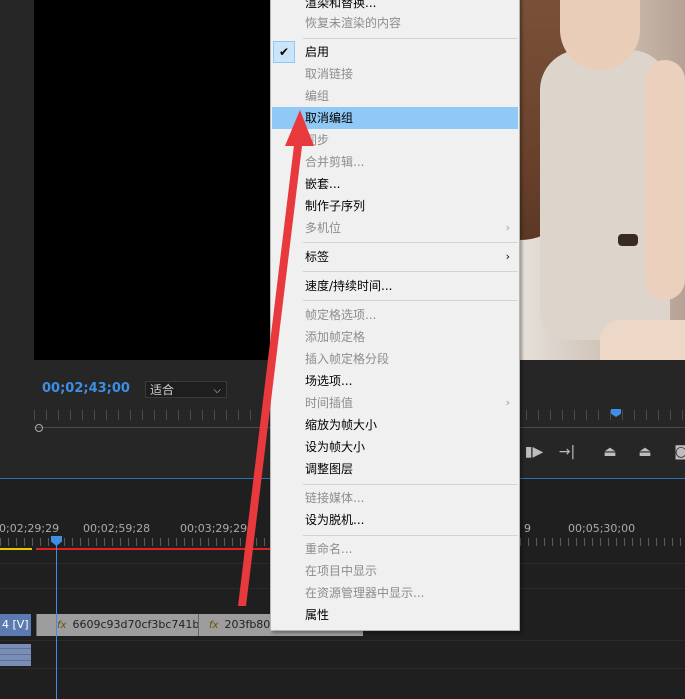 Image resolution: width=685 pixels, height=699 pixels. Describe the element at coordinates (645, 452) in the screenshot. I see `extract-icon: ⏏` at that location.